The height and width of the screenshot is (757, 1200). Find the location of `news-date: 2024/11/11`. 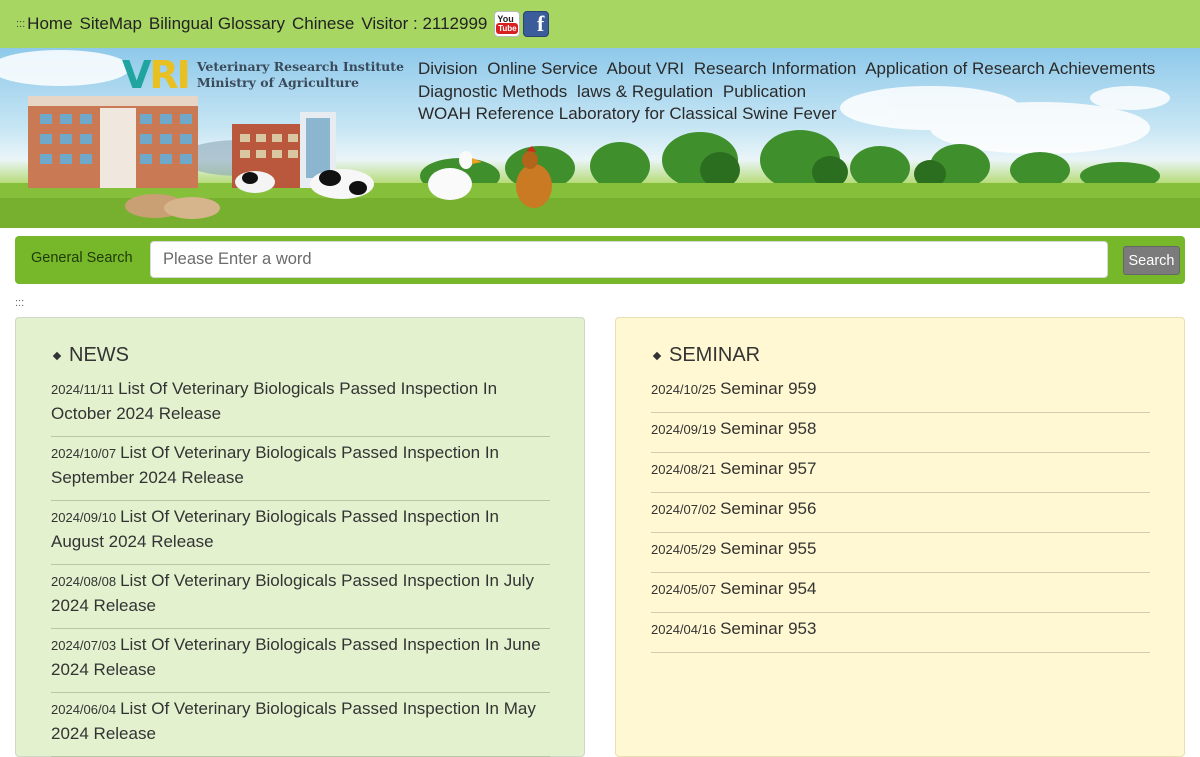

news-date: 2024/11/11 is located at coordinates (83, 389).